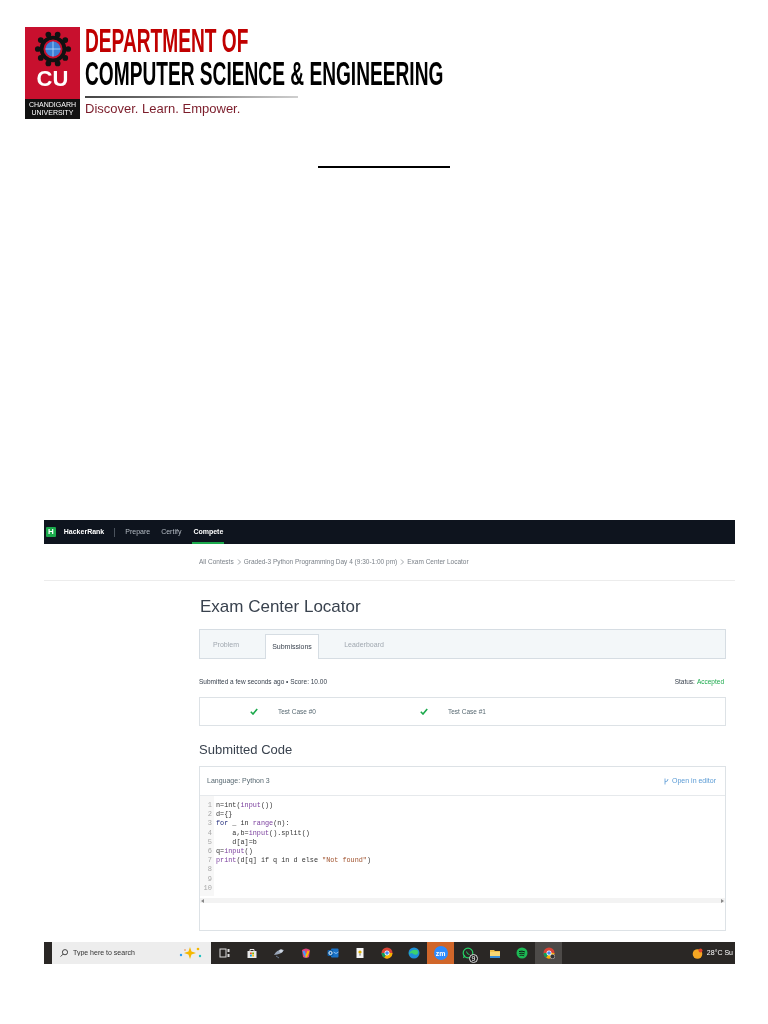 The image size is (768, 1024). What do you see at coordinates (666, 781) in the screenshot?
I see `branch-icon` at bounding box center [666, 781].